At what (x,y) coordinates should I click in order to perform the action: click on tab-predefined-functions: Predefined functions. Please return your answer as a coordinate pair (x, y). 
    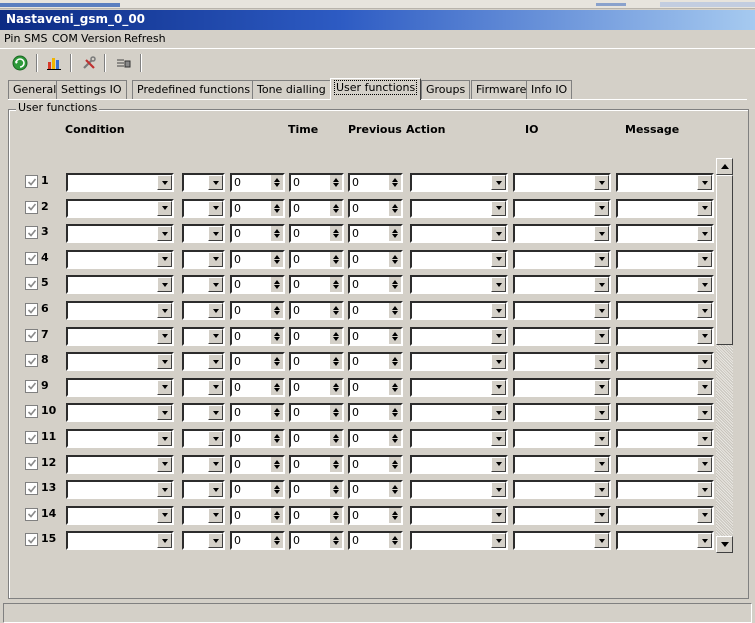
    Looking at the image, I should click on (194, 89).